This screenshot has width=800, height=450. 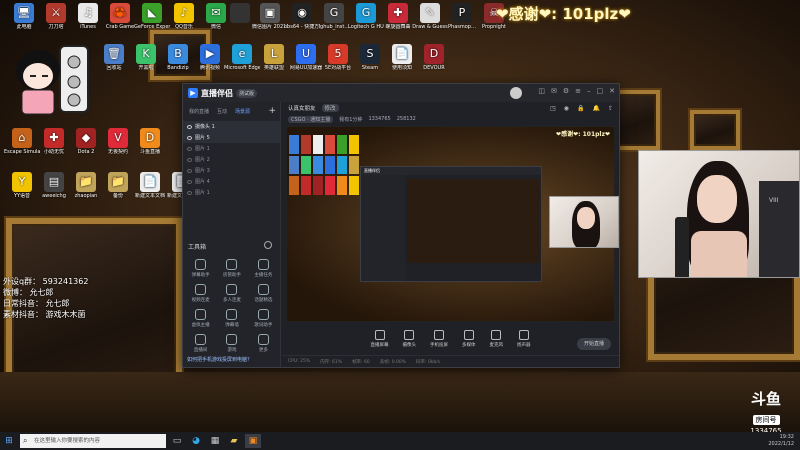 What do you see at coordinates (589, 91) in the screenshot?
I see `minimize-icon: –` at bounding box center [589, 91].